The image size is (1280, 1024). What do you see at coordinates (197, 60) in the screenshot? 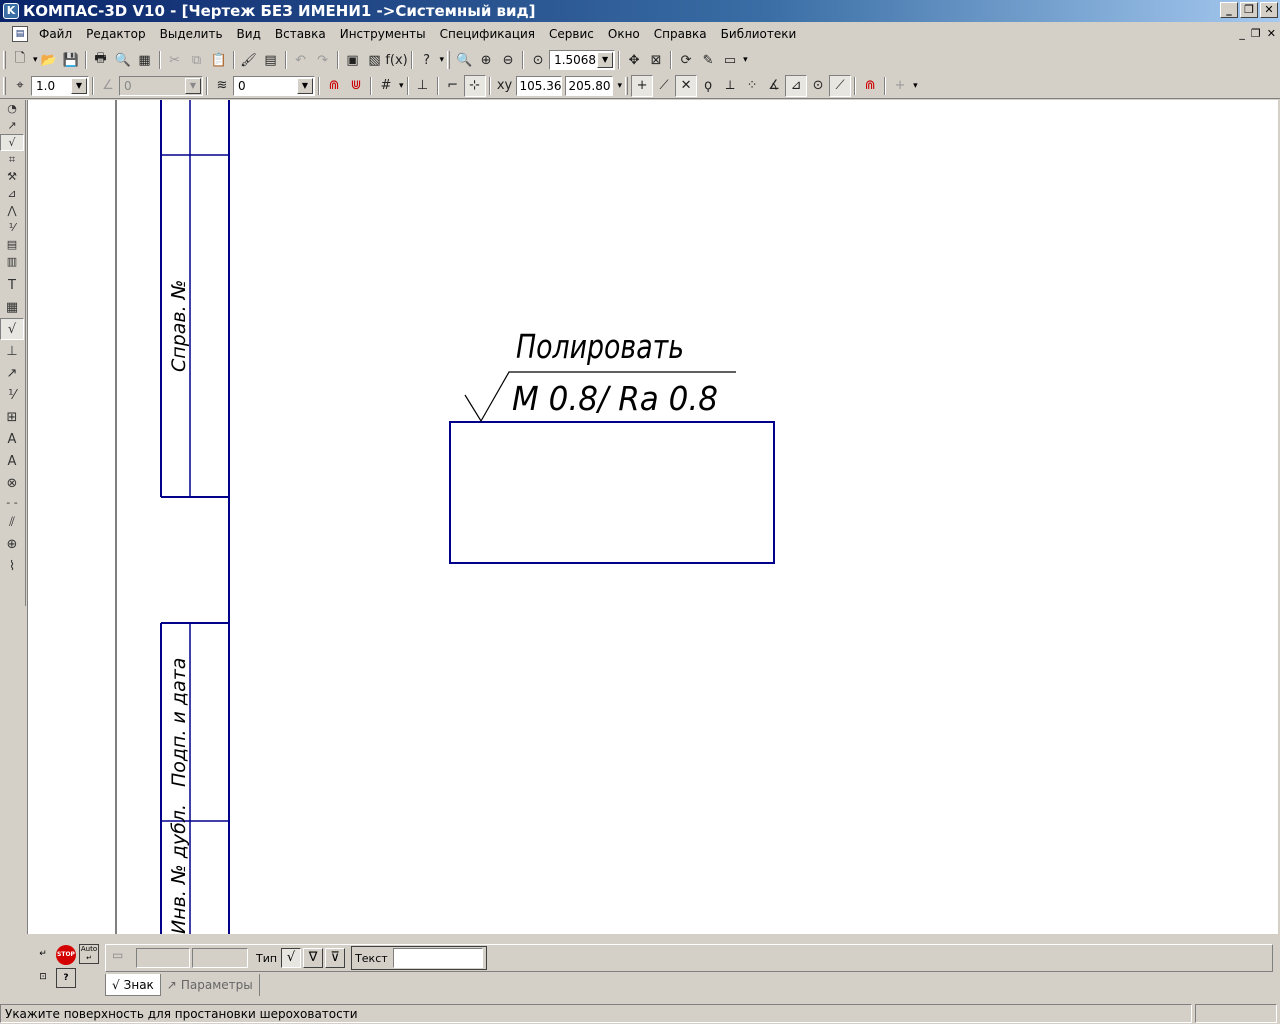
I see `copy-icon: ⧉` at bounding box center [197, 60].